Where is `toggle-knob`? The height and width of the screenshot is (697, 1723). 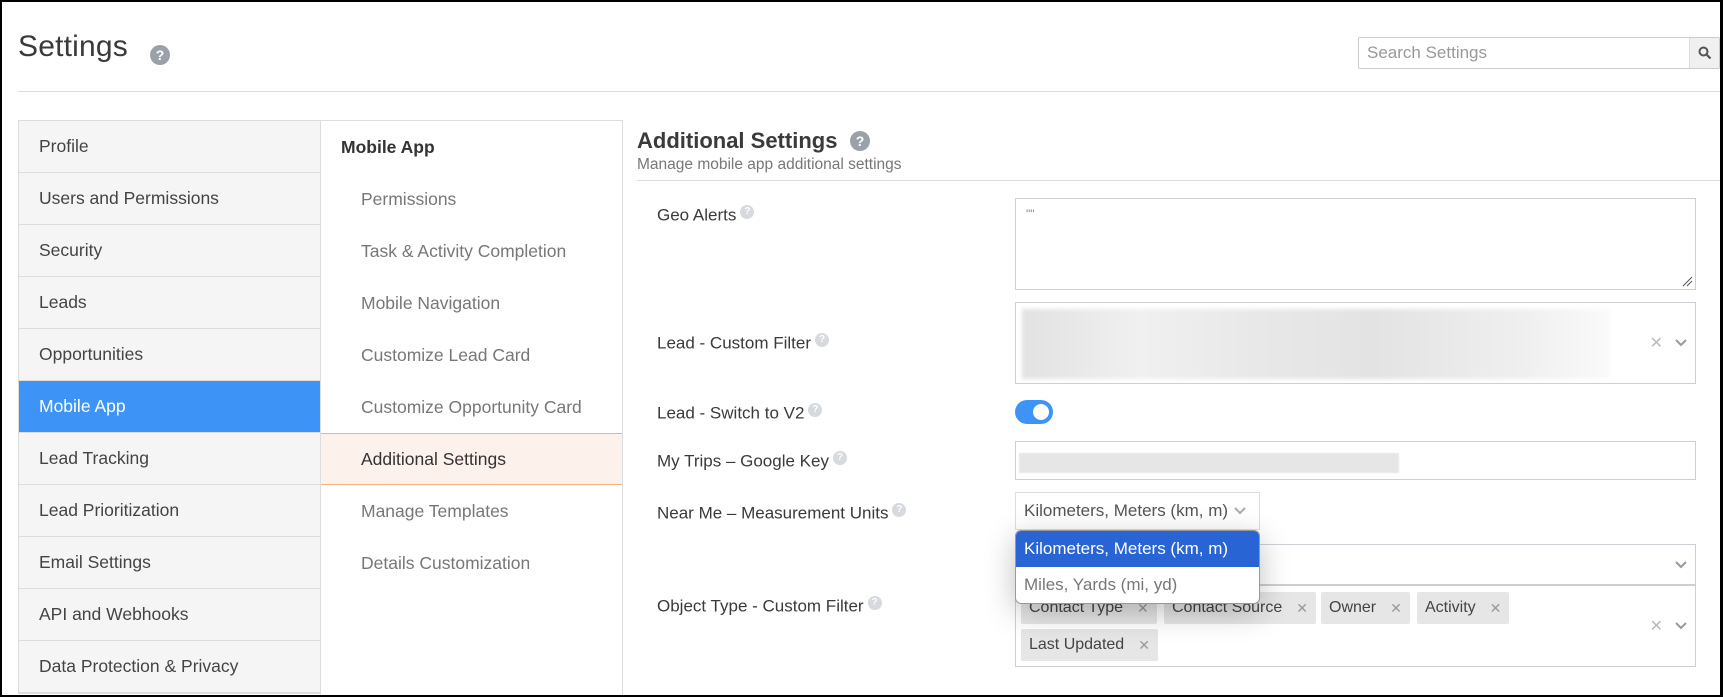 toggle-knob is located at coordinates (1041, 412).